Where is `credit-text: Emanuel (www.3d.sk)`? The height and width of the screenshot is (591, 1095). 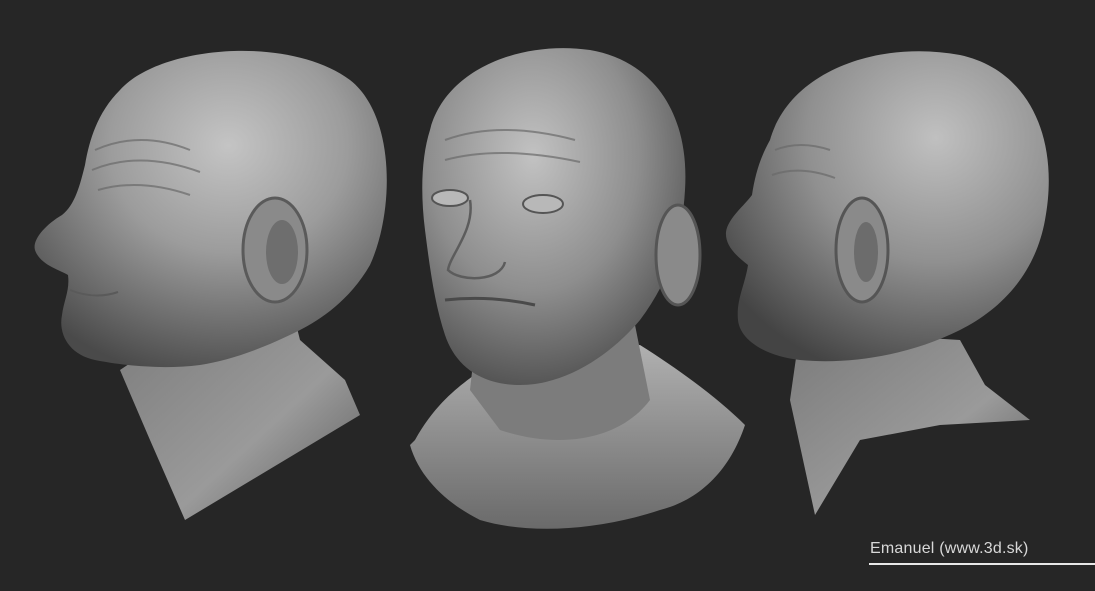
credit-text: Emanuel (www.3d.sk) is located at coordinates (949, 548).